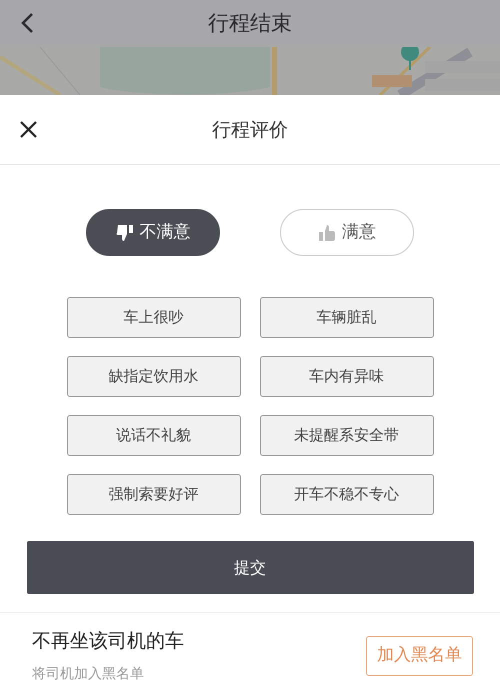  What do you see at coordinates (153, 232) in the screenshot?
I see `rating-button: 不满意` at bounding box center [153, 232].